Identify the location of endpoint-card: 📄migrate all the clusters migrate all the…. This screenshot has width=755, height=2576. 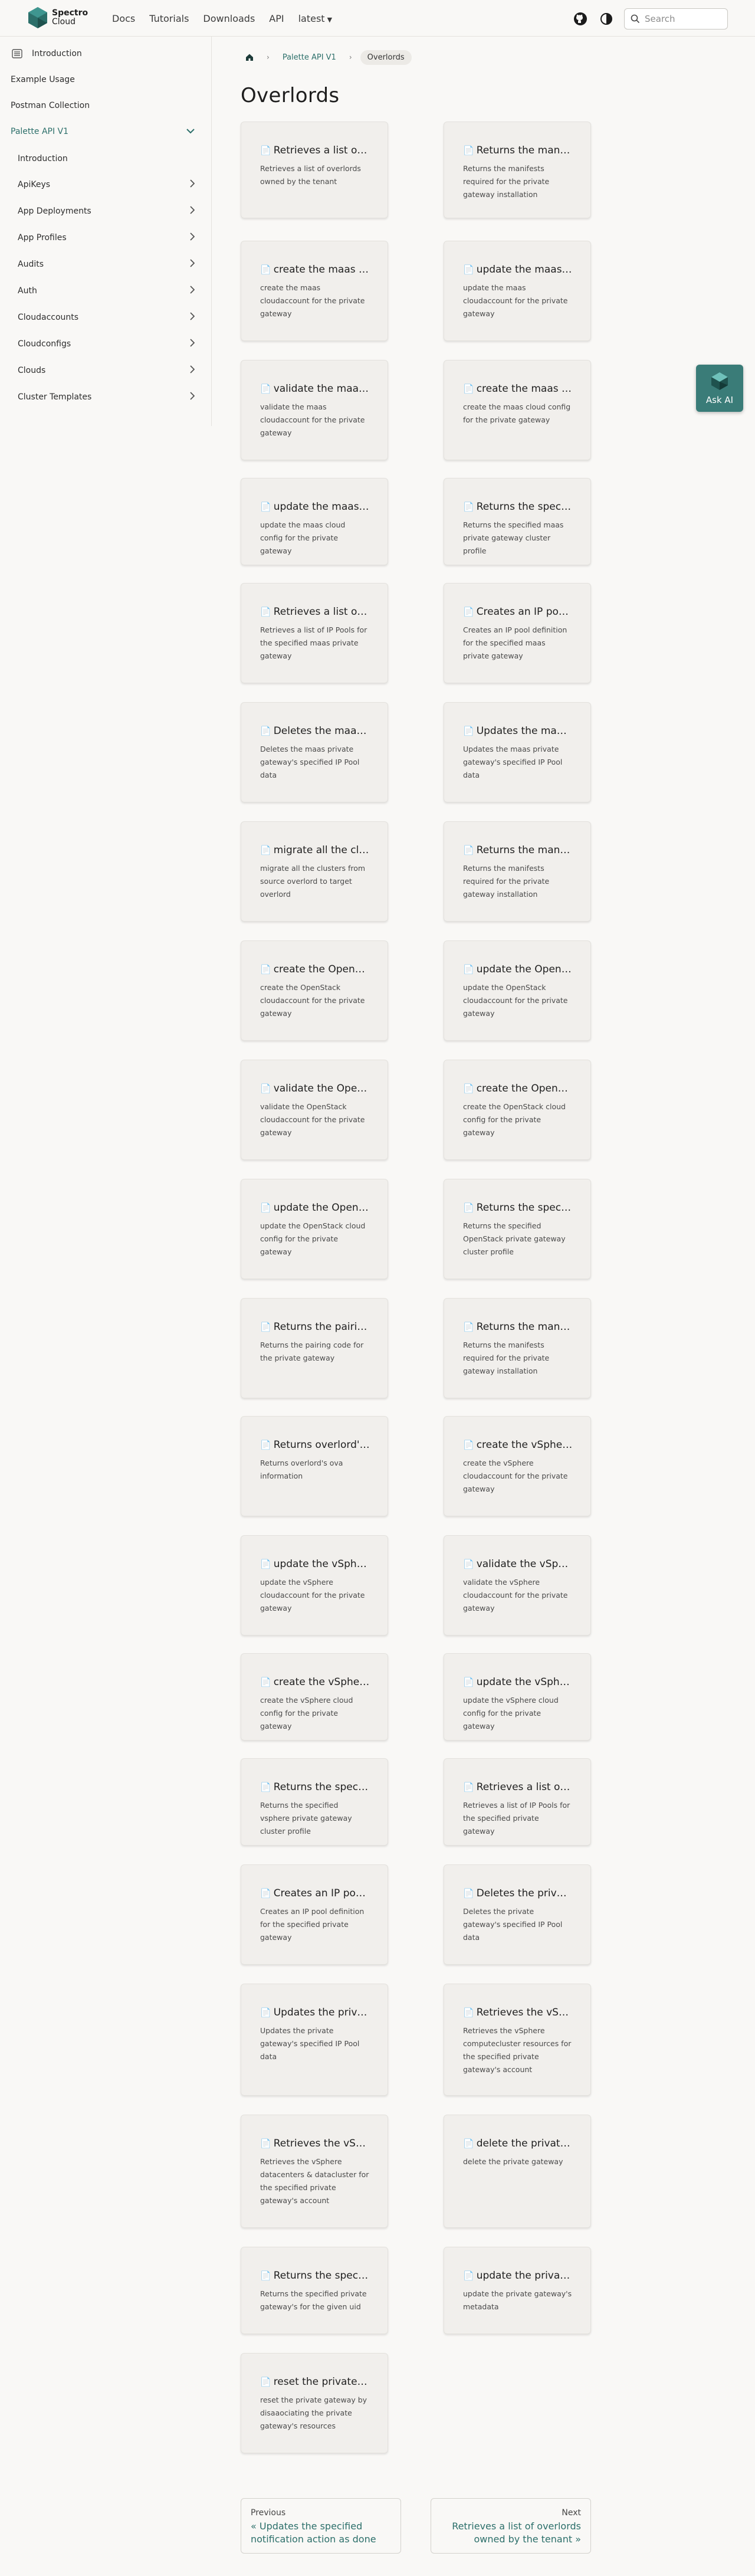
(314, 871).